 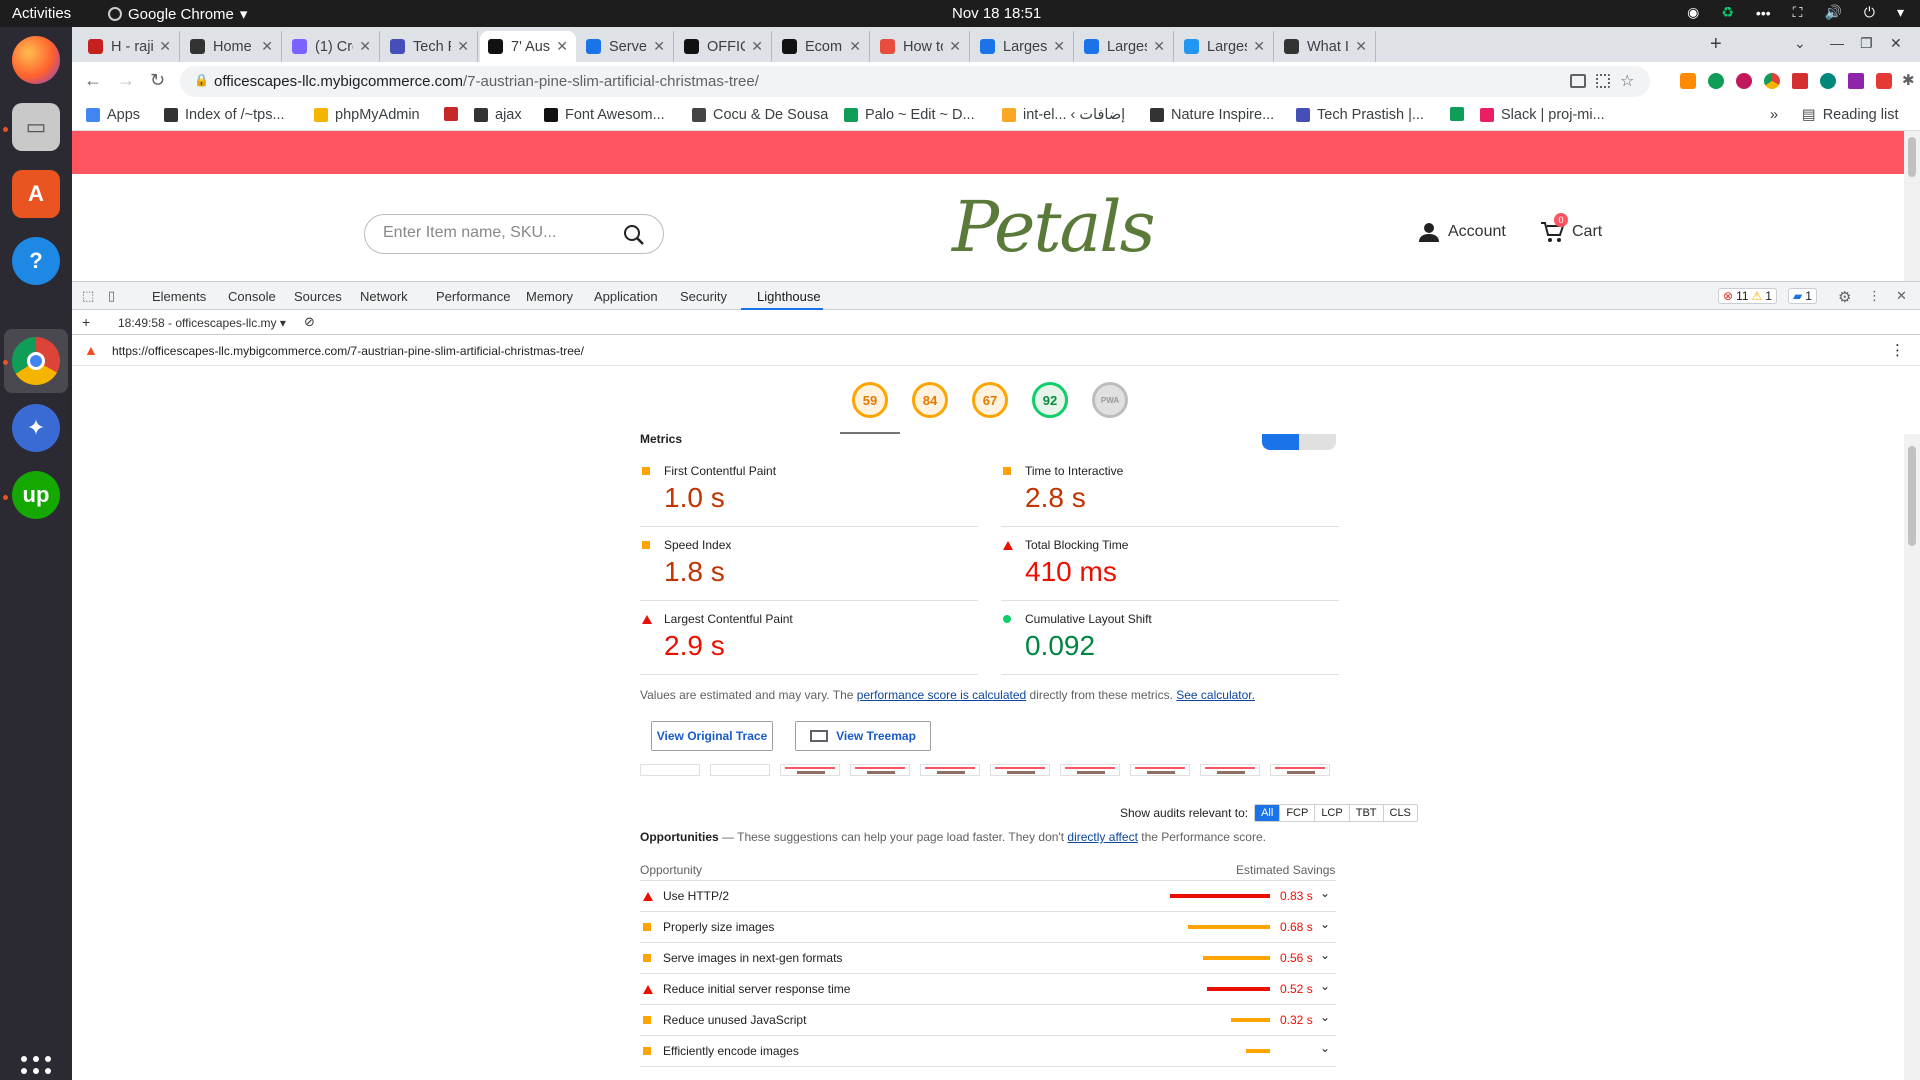 What do you see at coordinates (921, 46) in the screenshot?
I see `browser-tab: How to C ✕` at bounding box center [921, 46].